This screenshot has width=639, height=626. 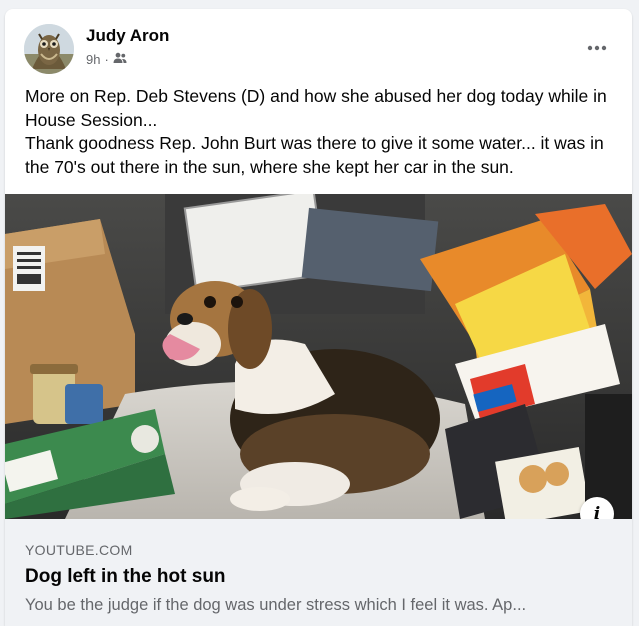 I want to click on post-meta: 9h ·, so click(x=106, y=59).